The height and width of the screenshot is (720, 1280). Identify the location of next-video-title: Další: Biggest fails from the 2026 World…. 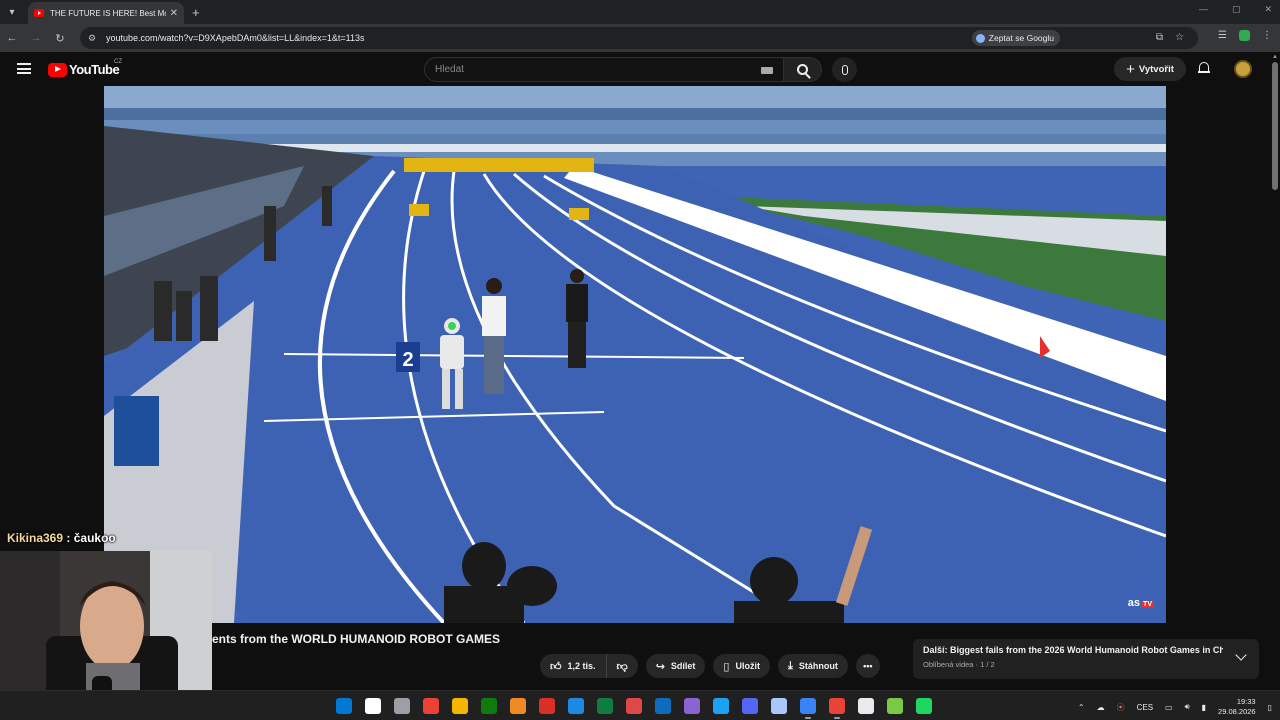
(1073, 650).